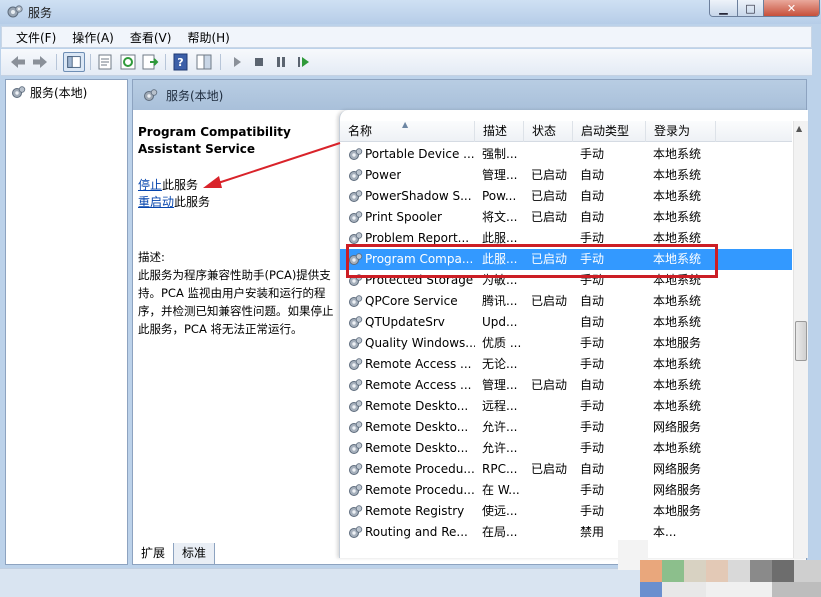 This screenshot has width=821, height=597. Describe the element at coordinates (150, 62) in the screenshot. I see `export-list-icon` at that location.